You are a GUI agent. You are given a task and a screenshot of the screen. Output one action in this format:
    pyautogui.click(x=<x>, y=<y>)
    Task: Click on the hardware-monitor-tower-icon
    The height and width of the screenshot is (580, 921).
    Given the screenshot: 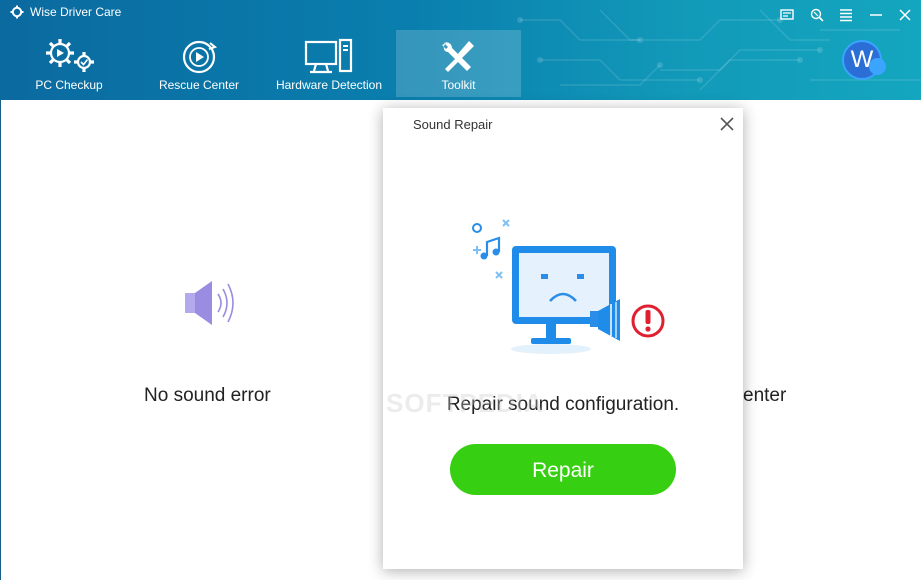 What is the action you would take?
    pyautogui.click(x=328, y=56)
    